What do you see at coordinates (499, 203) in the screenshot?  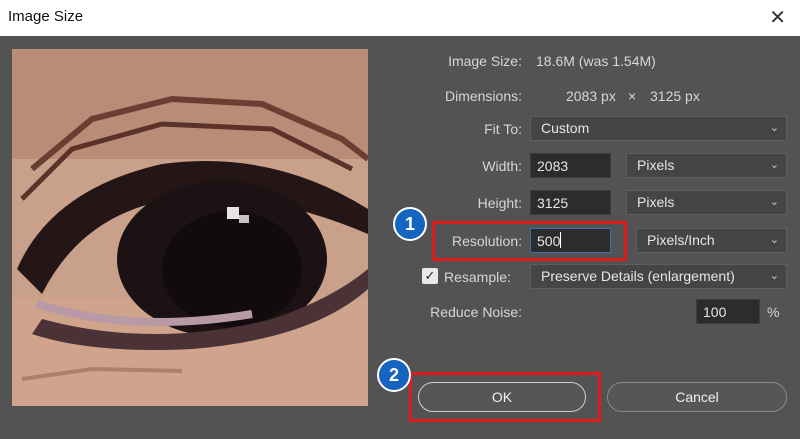 I see `height-label: Height:` at bounding box center [499, 203].